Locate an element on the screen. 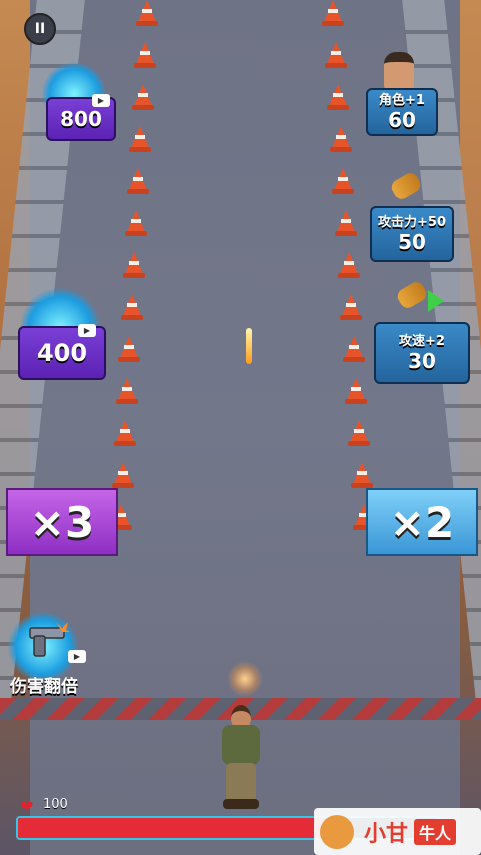  double-damage-button: 伤害翻倍 is located at coordinates (44, 684).